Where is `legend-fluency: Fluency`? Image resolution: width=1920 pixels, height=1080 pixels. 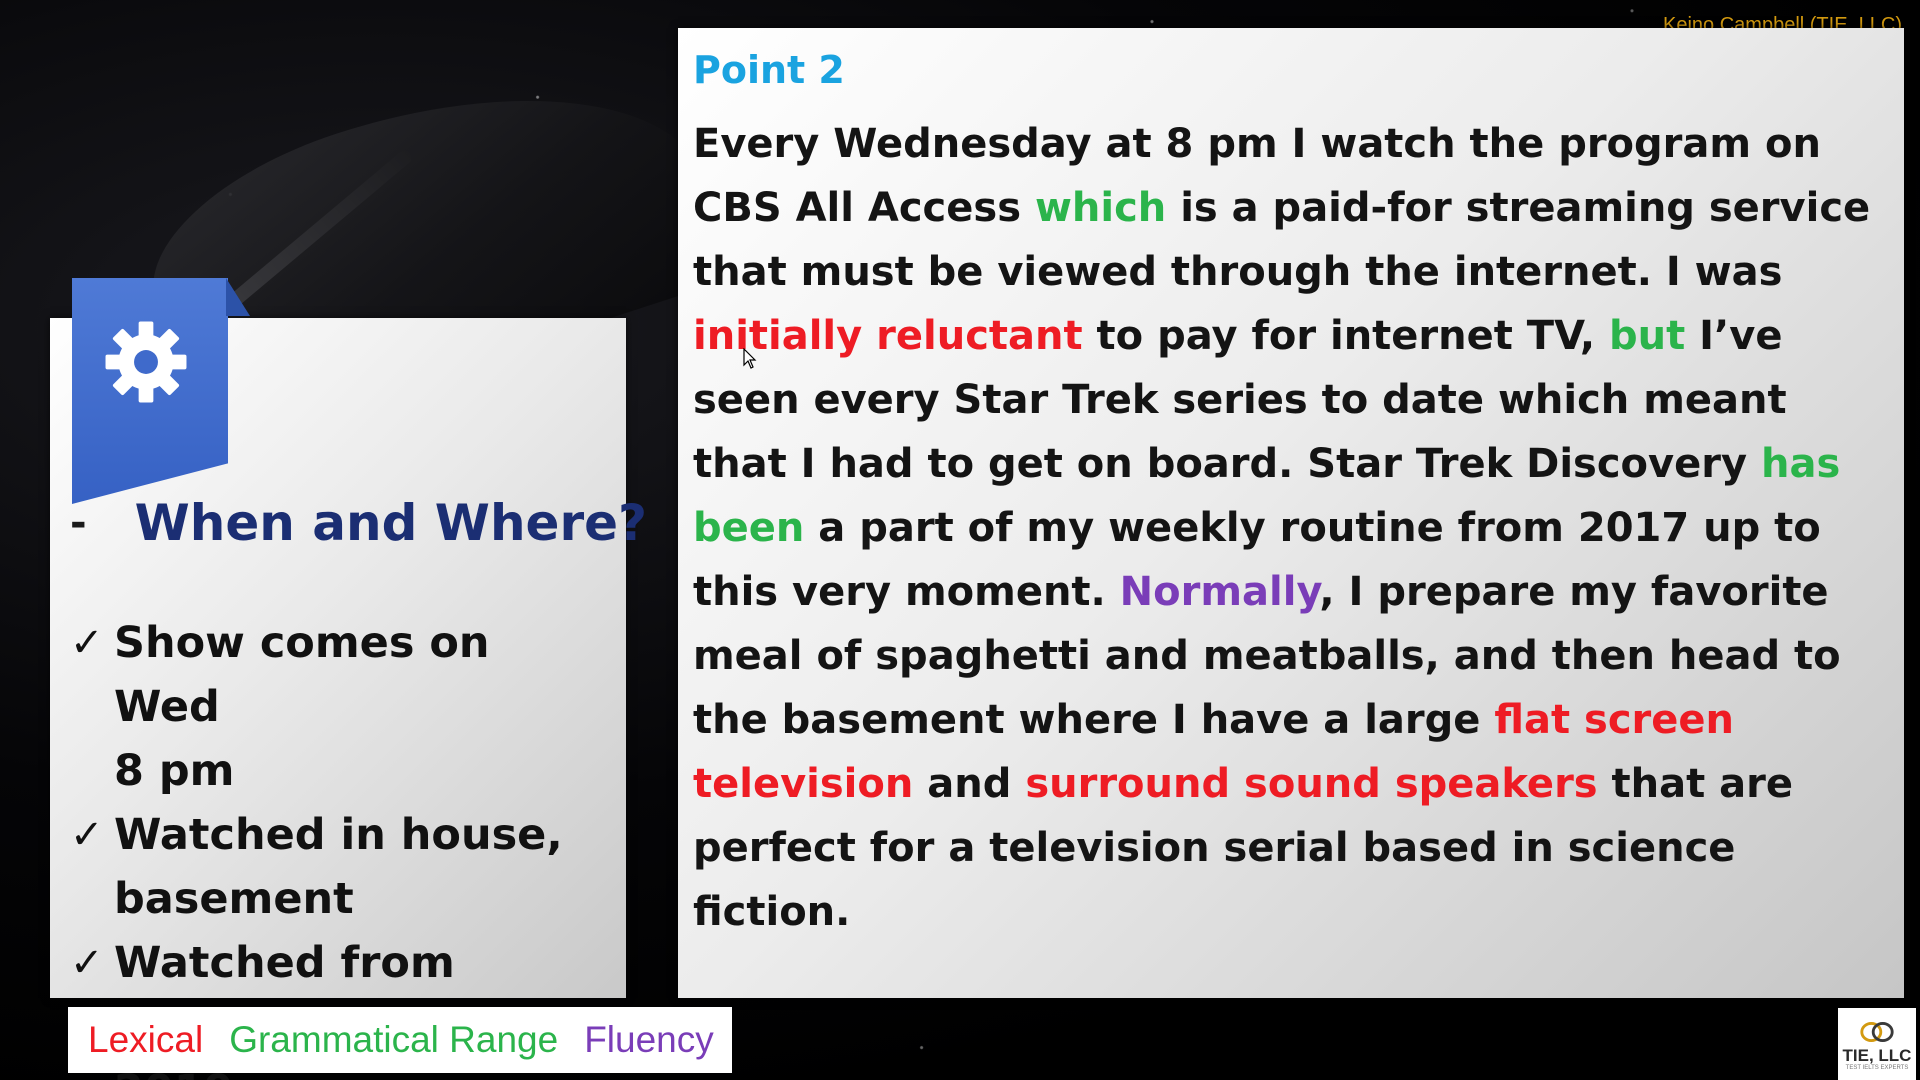
legend-fluency: Fluency is located at coordinates (649, 1039).